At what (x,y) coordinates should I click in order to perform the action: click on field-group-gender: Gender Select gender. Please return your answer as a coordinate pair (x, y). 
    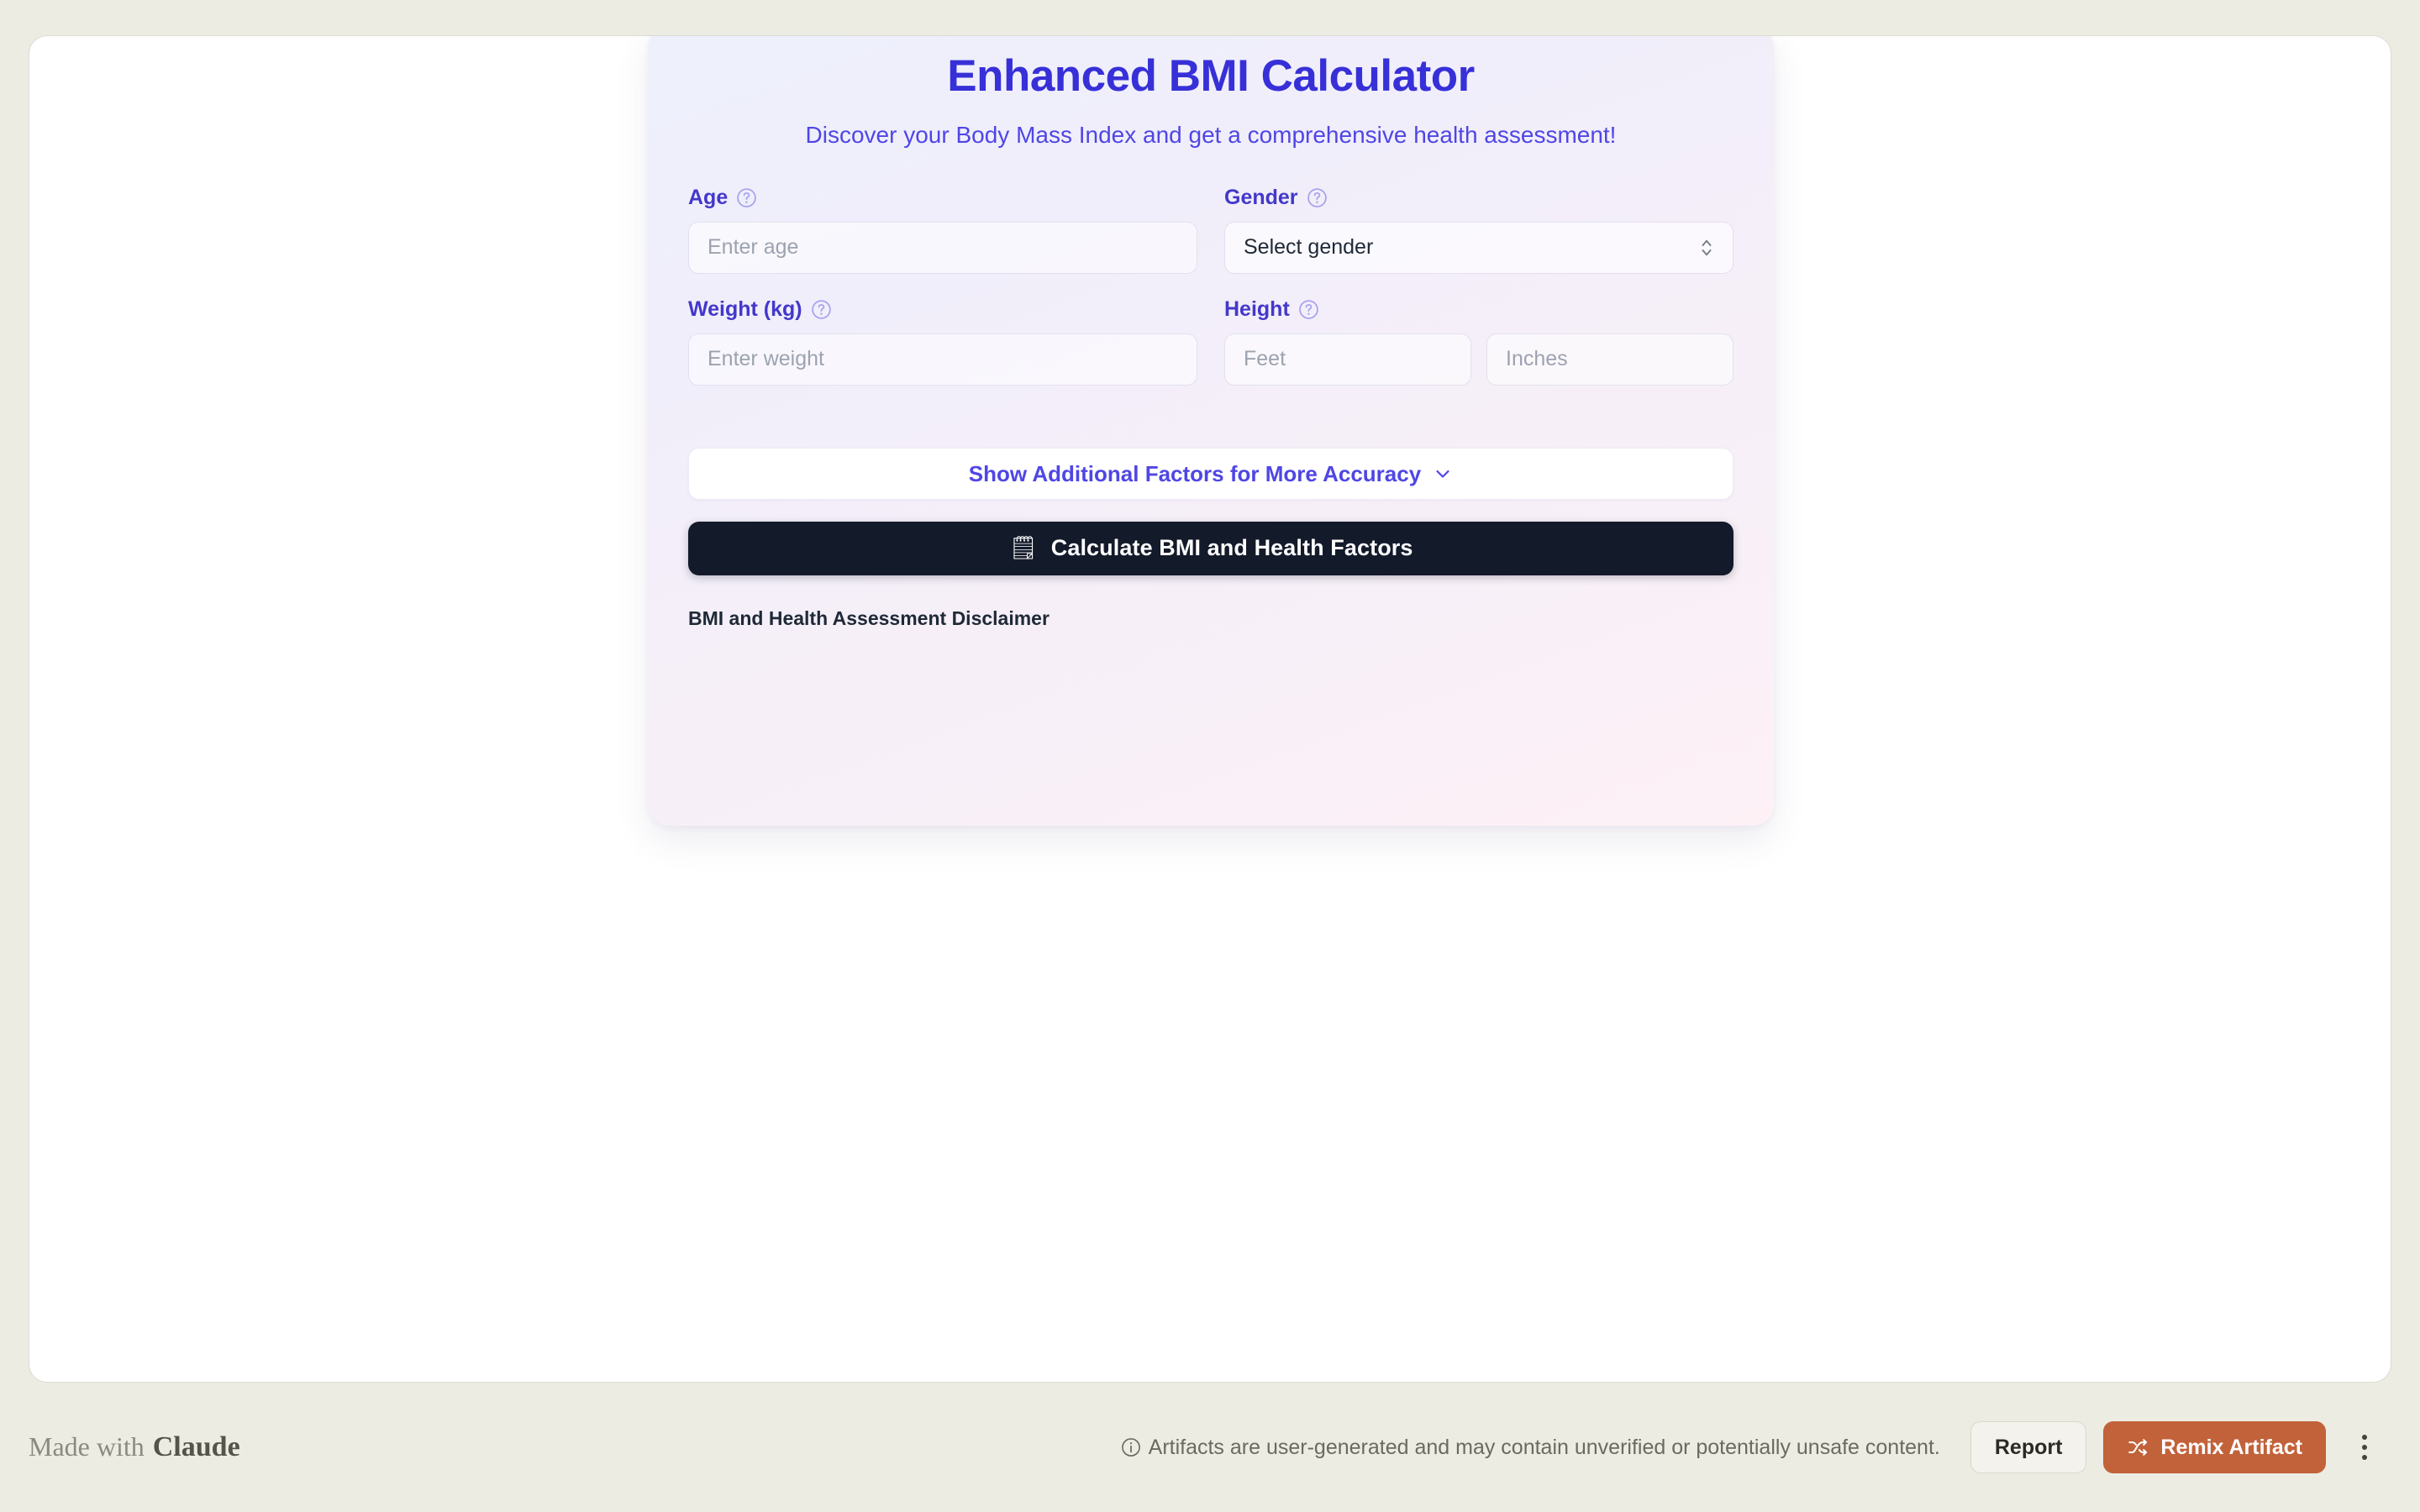
    Looking at the image, I should click on (1478, 230).